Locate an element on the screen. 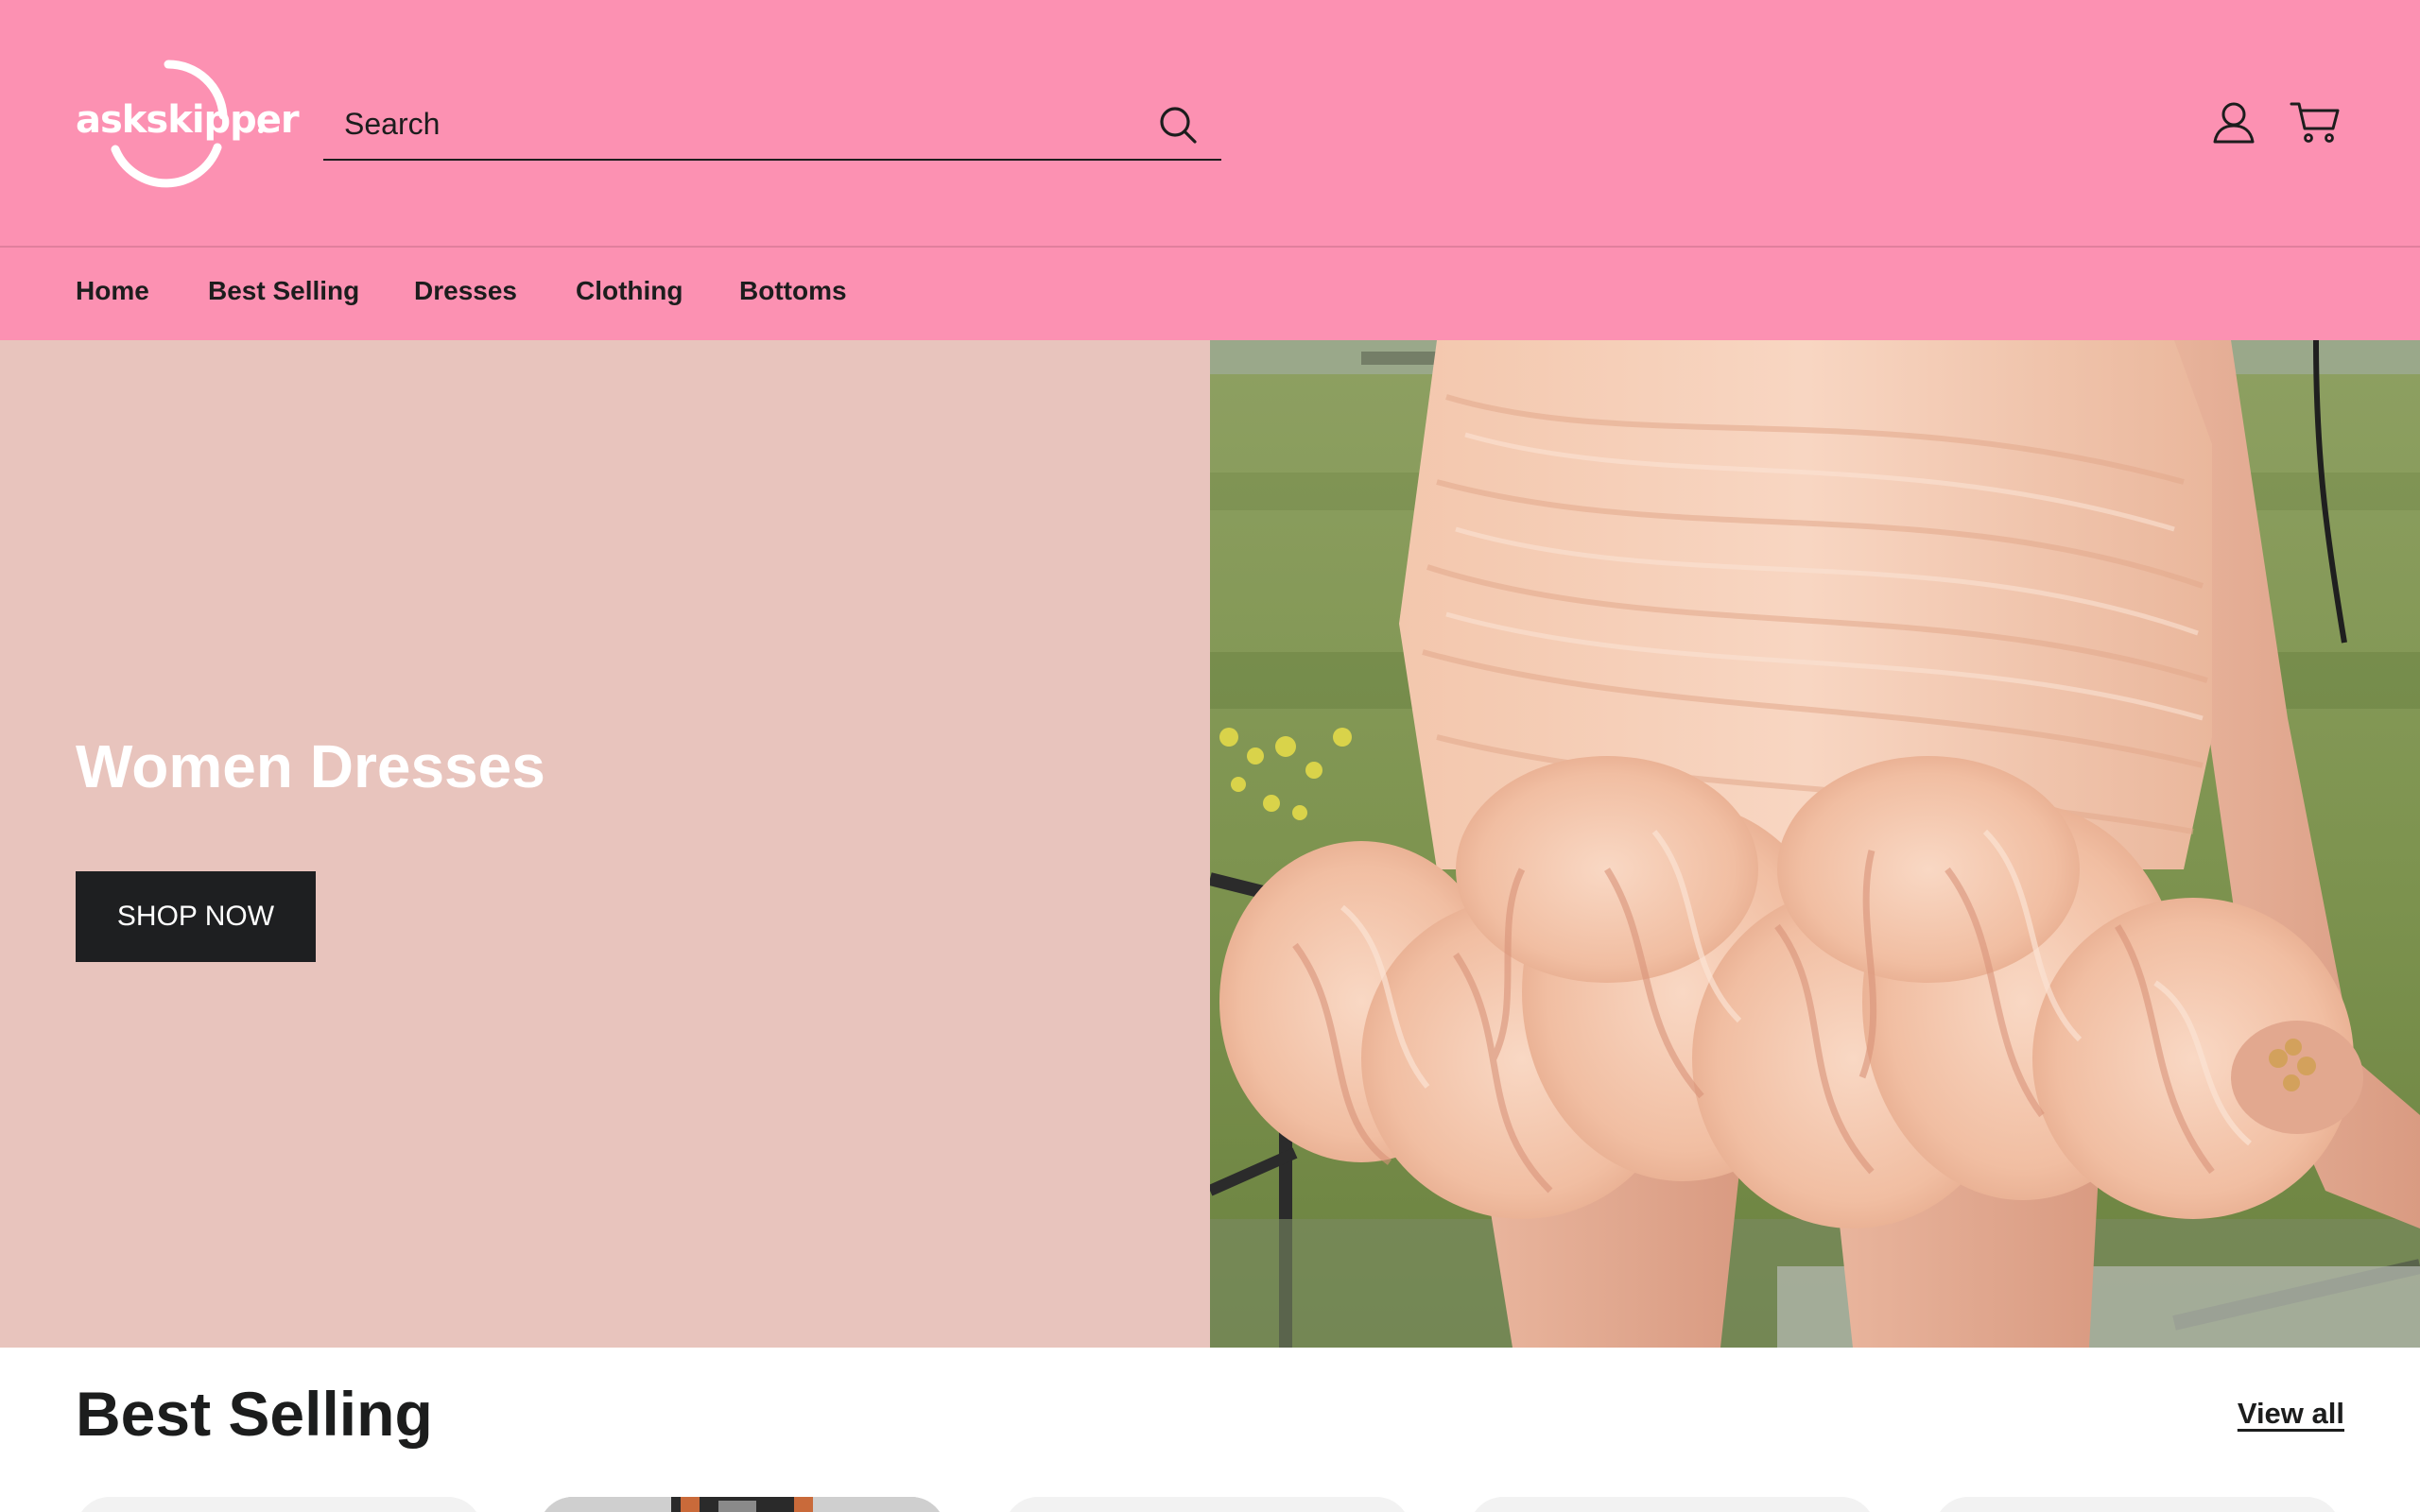 This screenshot has width=2420, height=1512. search-bar is located at coordinates (772, 126).